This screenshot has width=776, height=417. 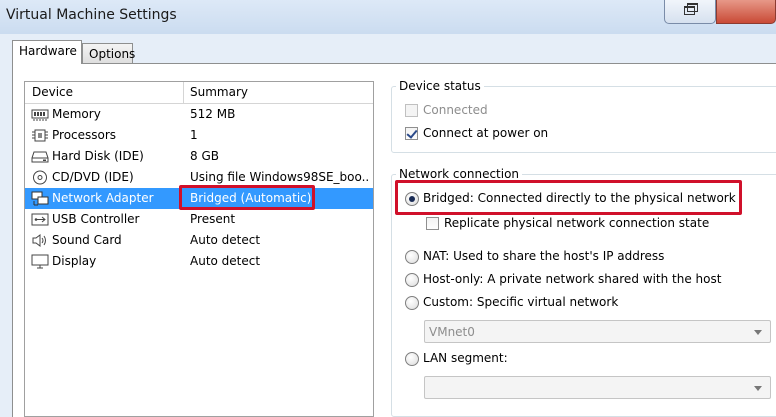 I want to click on device-name: Memory, so click(x=76, y=114).